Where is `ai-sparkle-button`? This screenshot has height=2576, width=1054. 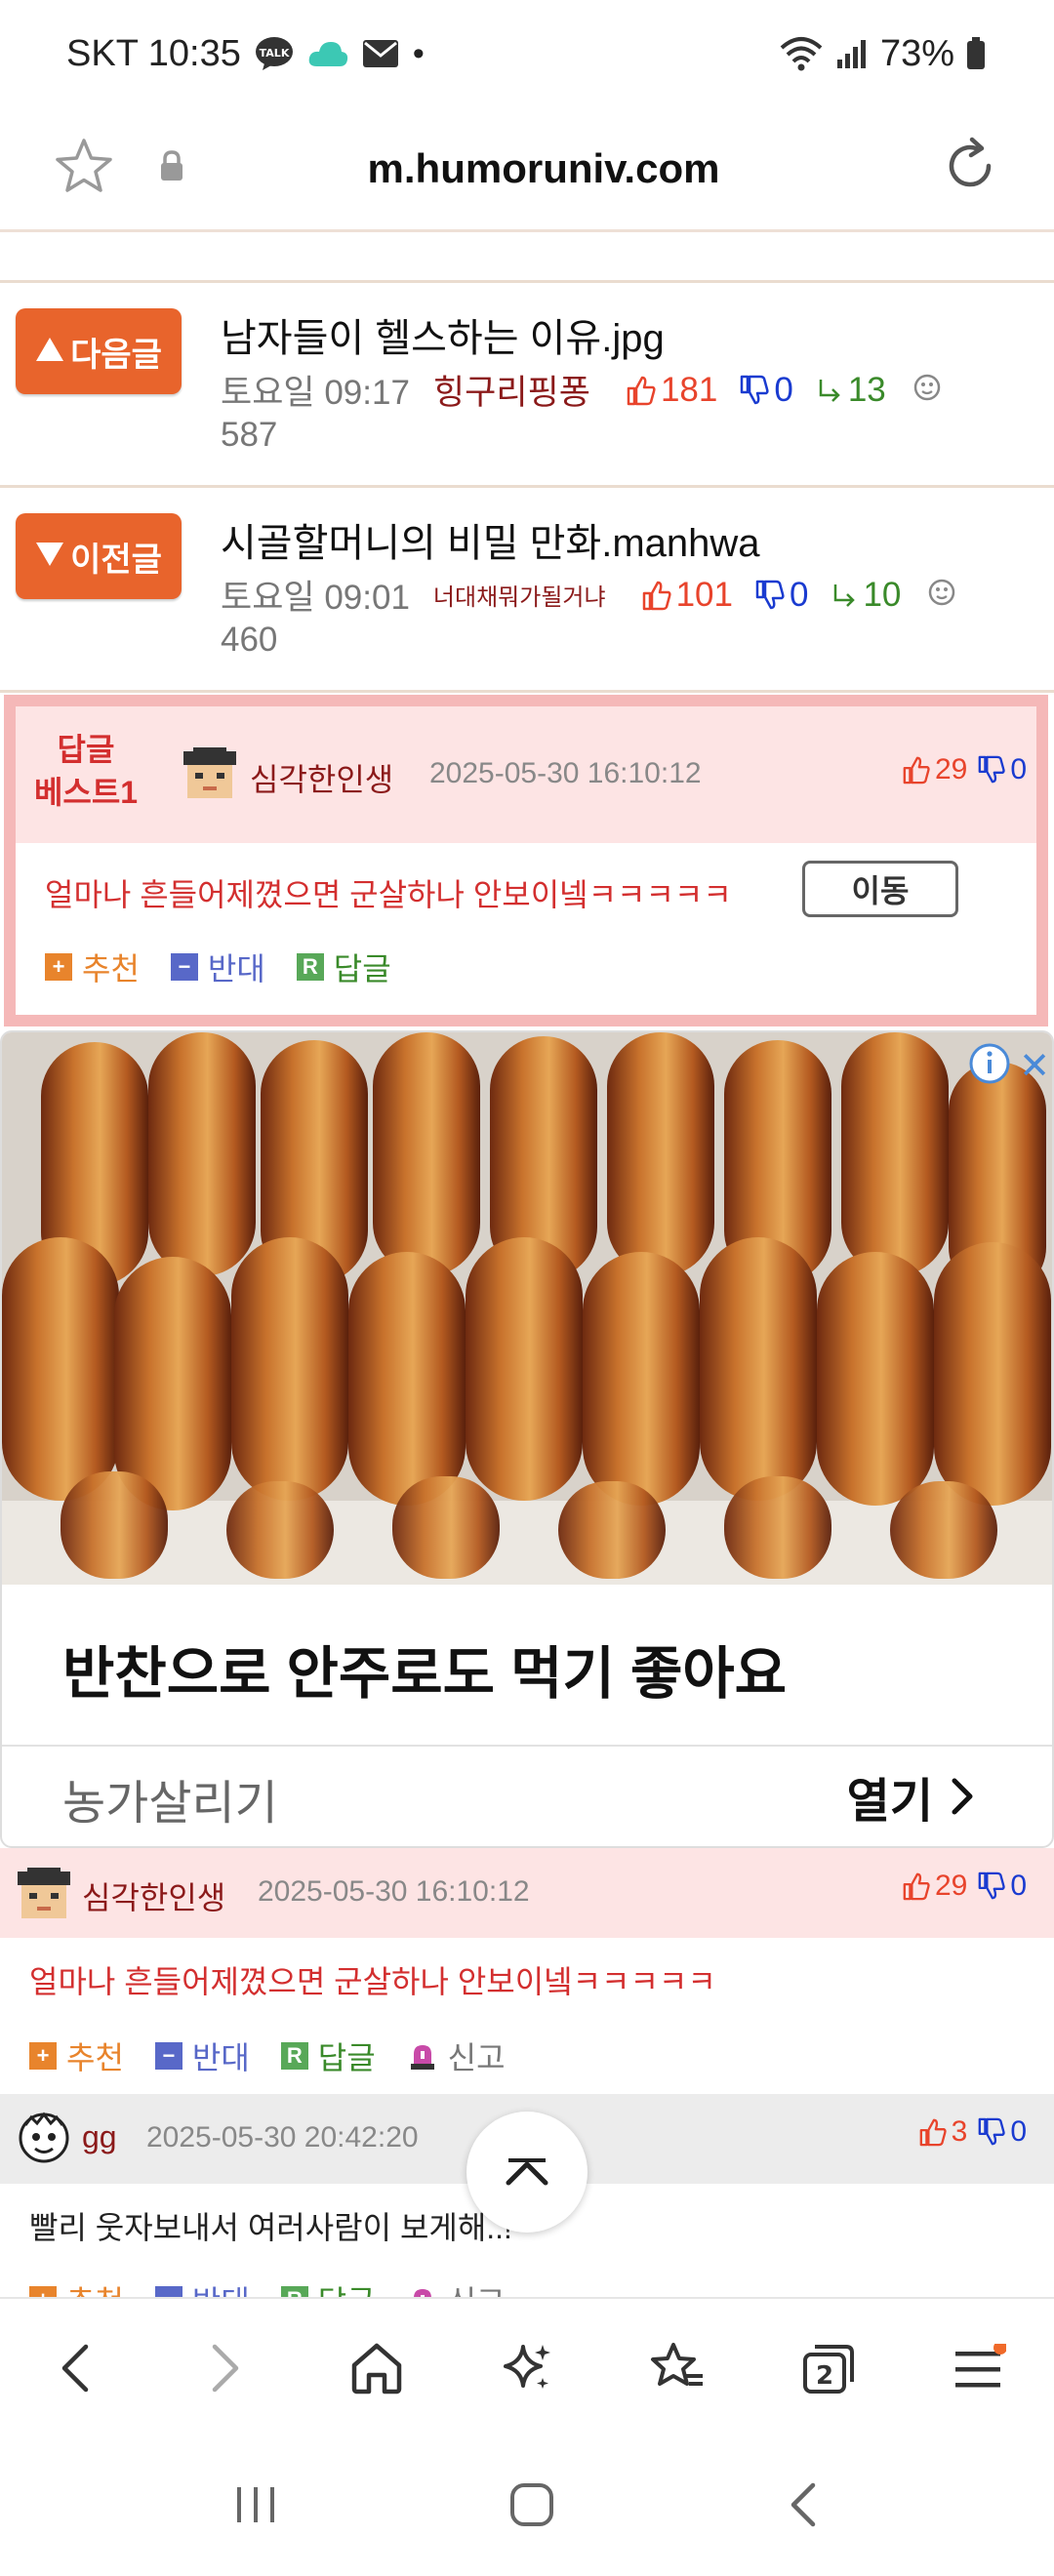
ai-sparkle-button is located at coordinates (527, 2368).